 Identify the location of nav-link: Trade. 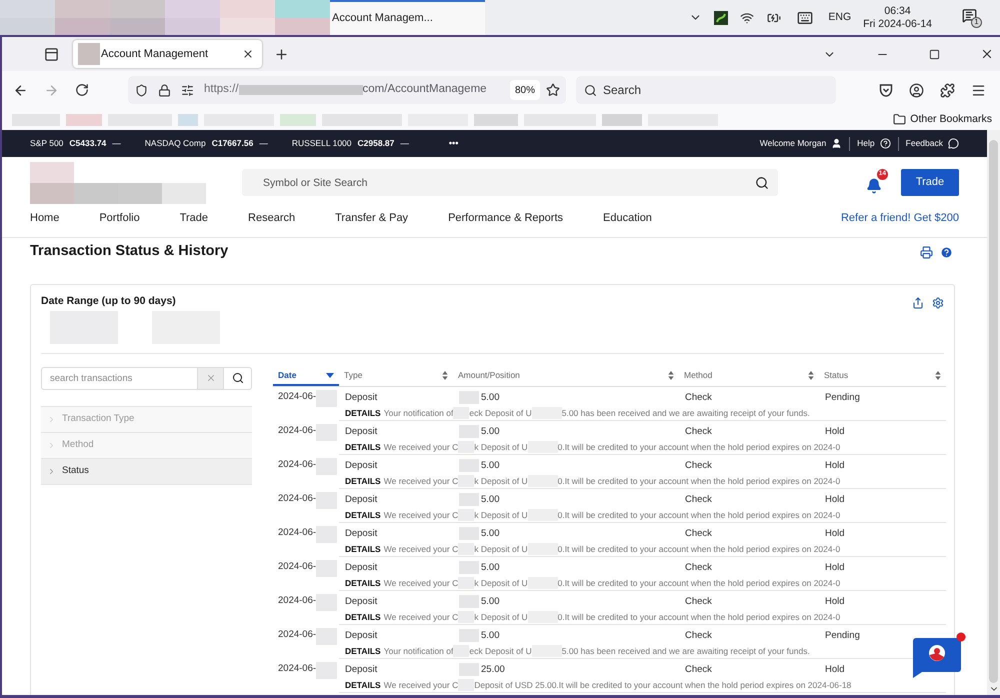
(194, 218).